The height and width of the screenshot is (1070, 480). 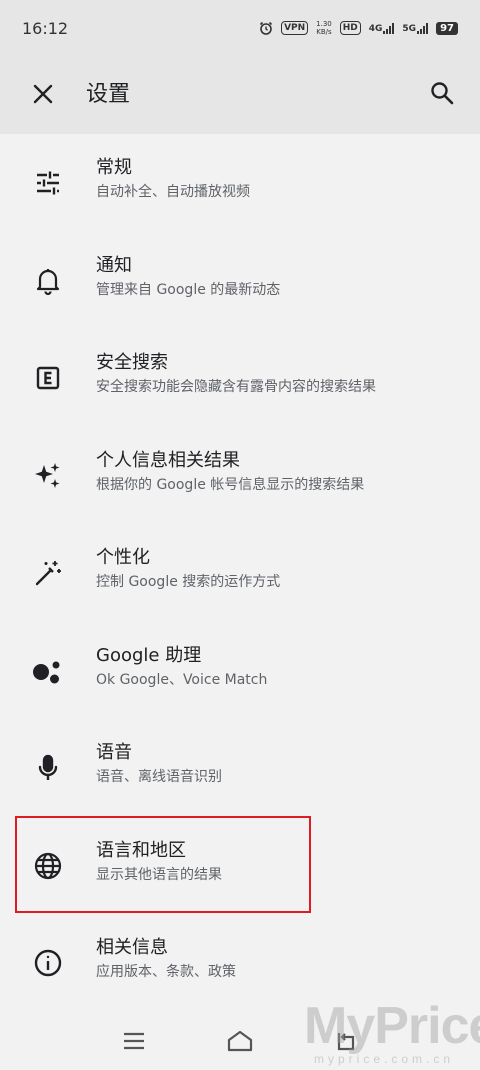 I want to click on settings-item-sub: 控制 Google 搜索的运作方式, so click(x=188, y=582).